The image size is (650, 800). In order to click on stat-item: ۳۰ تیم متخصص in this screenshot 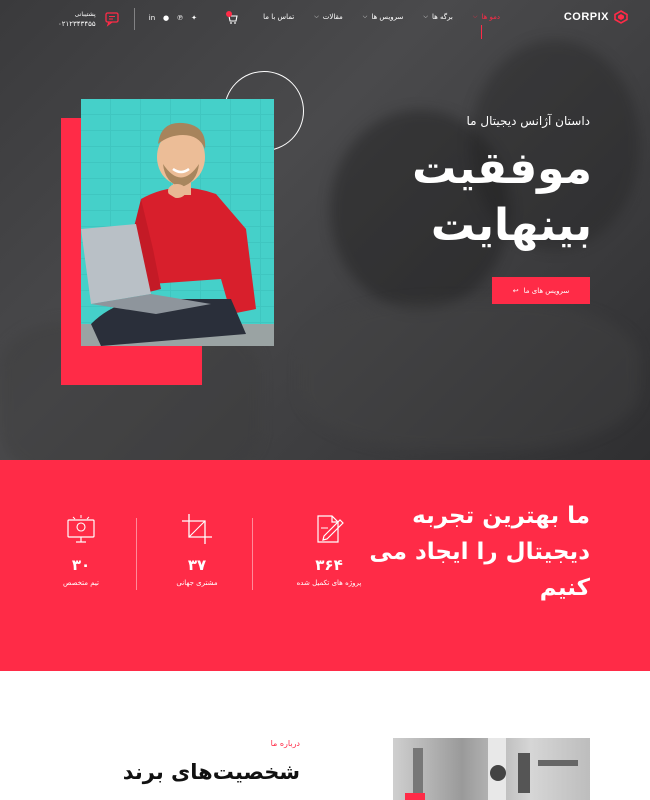, I will do `click(81, 549)`.